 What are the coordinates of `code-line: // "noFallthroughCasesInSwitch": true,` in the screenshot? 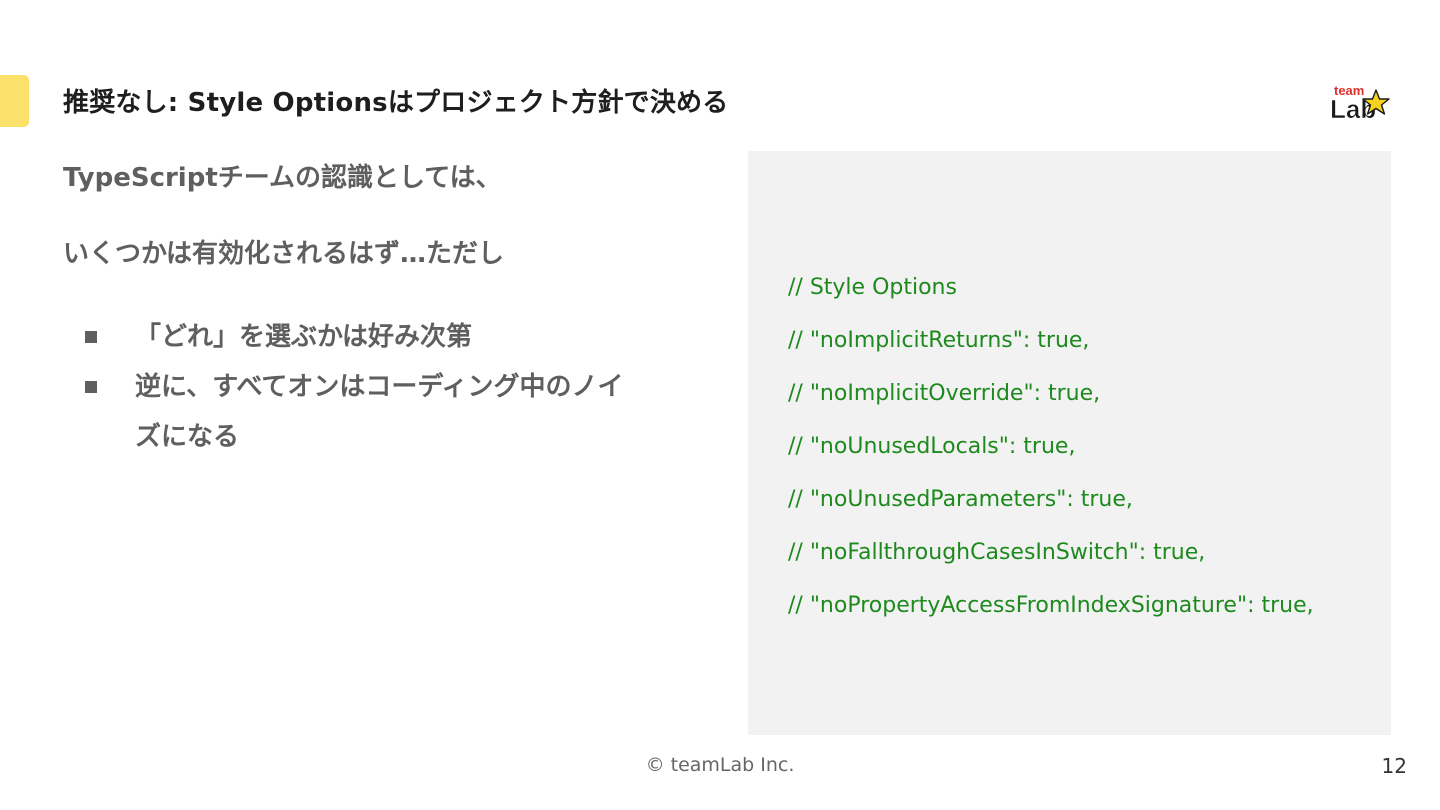 It's located at (997, 552).